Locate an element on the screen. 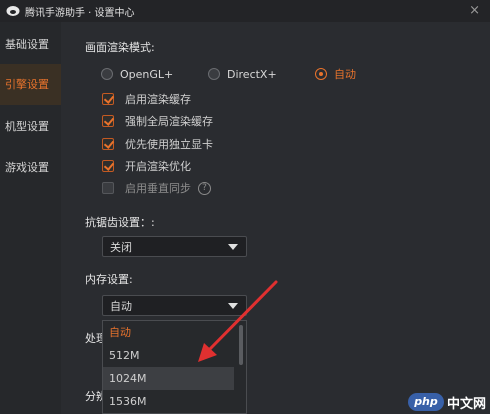 Image resolution: width=490 pixels, height=414 pixels. radio-label: OpenGL+ is located at coordinates (147, 74).